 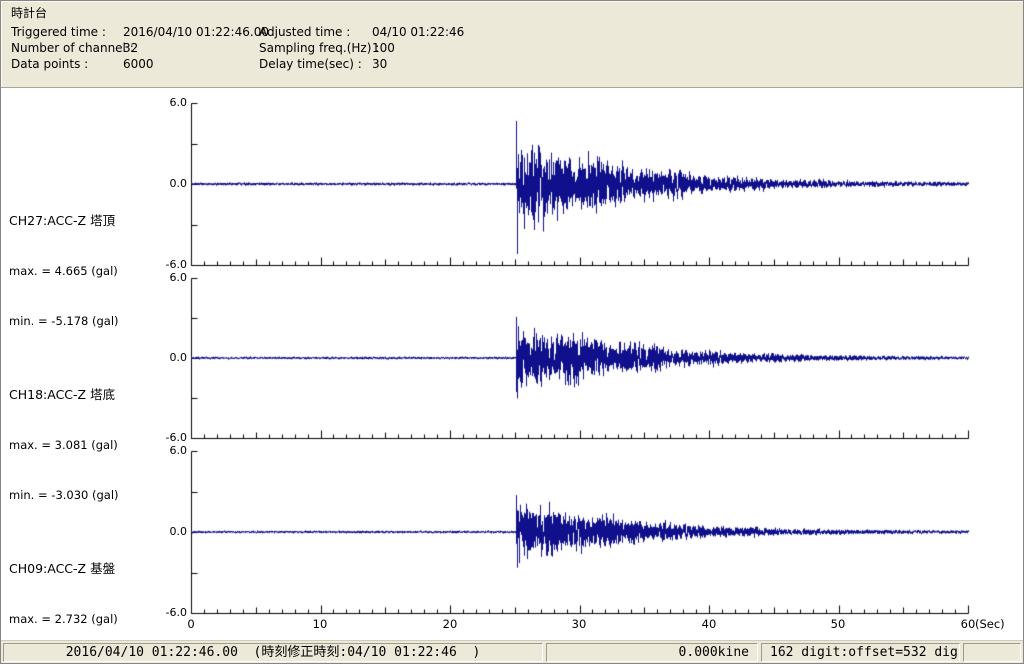 What do you see at coordinates (968, 624) in the screenshot?
I see `x-tick-label: 60` at bounding box center [968, 624].